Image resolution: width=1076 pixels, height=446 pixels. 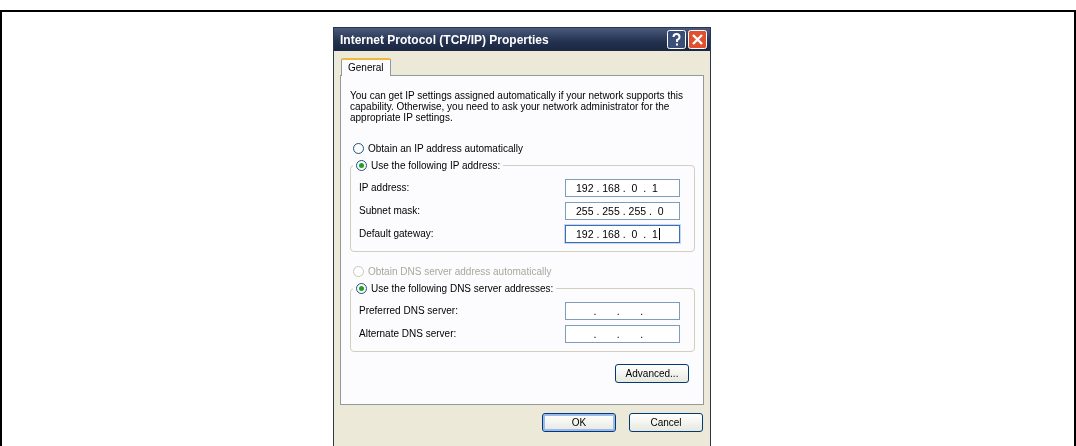 I want to click on dialog-button: OK, so click(x=579, y=422).